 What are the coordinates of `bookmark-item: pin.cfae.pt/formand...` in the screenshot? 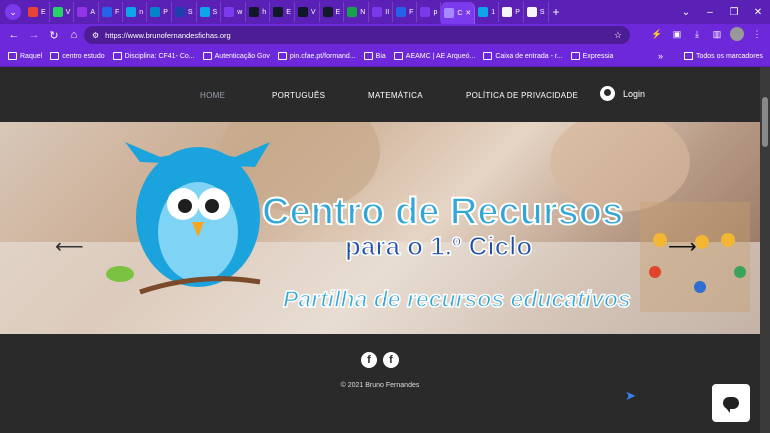 It's located at (316, 56).